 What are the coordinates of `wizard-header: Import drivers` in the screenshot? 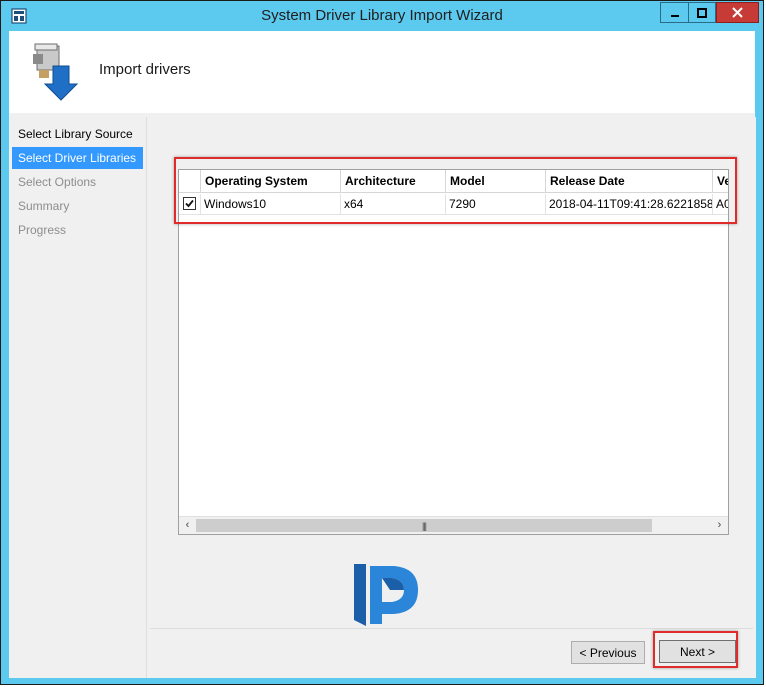 It's located at (382, 72).